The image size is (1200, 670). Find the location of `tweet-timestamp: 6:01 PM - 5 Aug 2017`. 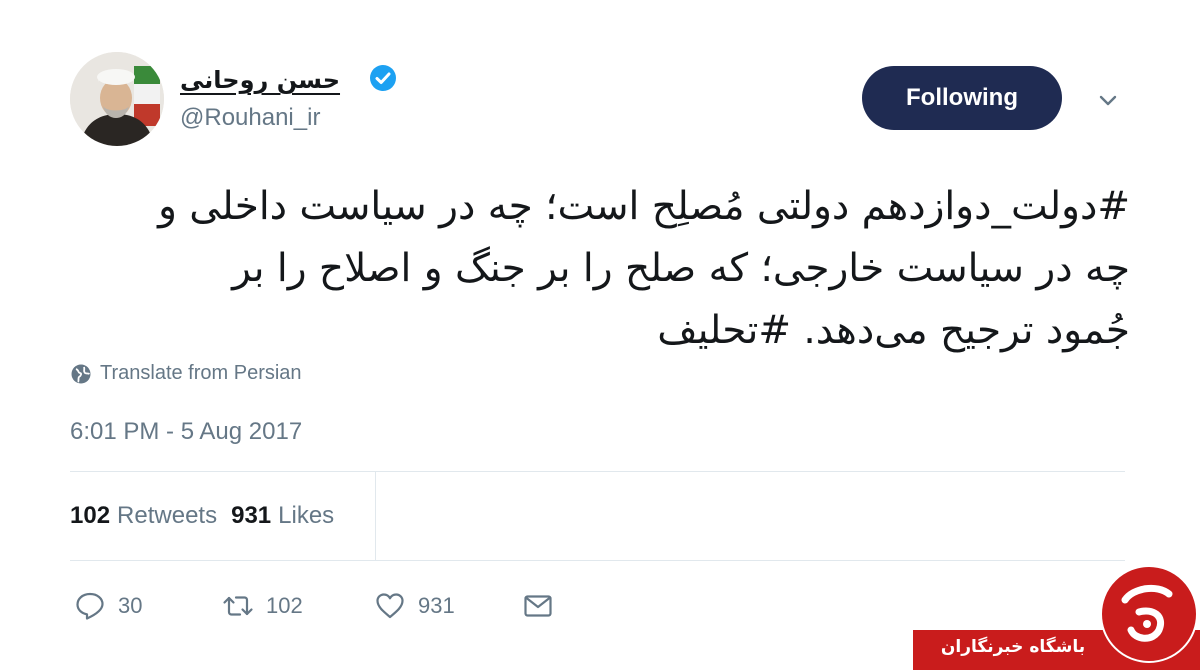

tweet-timestamp: 6:01 PM - 5 Aug 2017 is located at coordinates (186, 432).